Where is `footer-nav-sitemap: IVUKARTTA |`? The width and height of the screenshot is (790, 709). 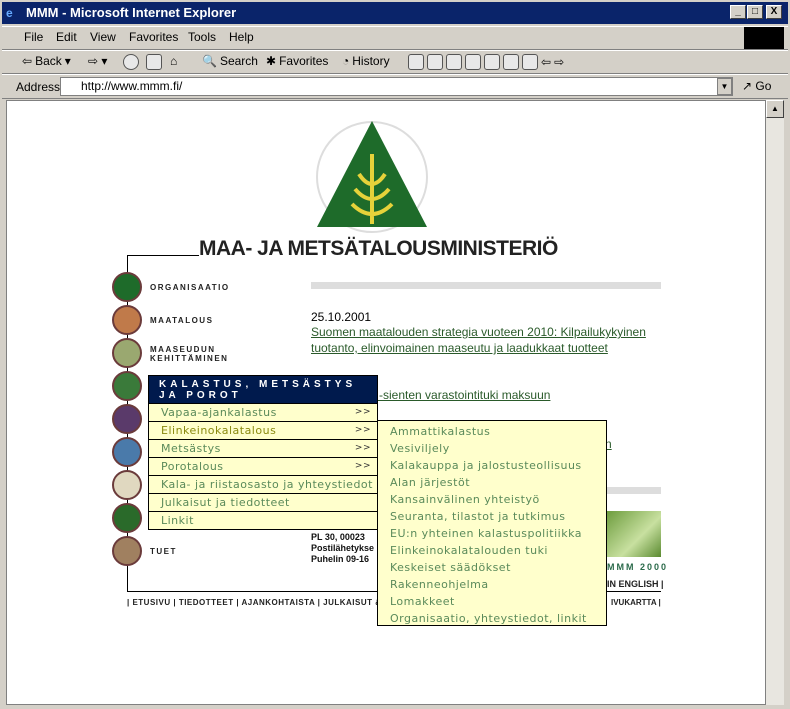 footer-nav-sitemap: IVUKARTTA | is located at coordinates (636, 602).